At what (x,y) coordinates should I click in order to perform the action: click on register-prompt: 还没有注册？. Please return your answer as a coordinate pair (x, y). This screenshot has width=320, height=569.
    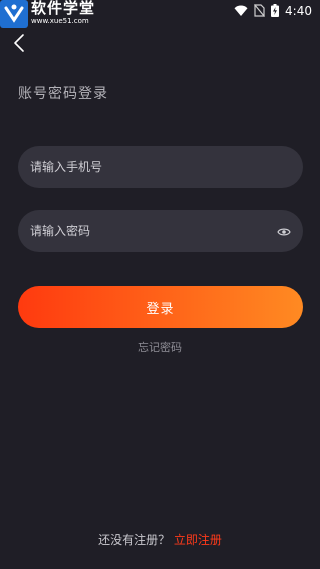
    Looking at the image, I should click on (134, 540).